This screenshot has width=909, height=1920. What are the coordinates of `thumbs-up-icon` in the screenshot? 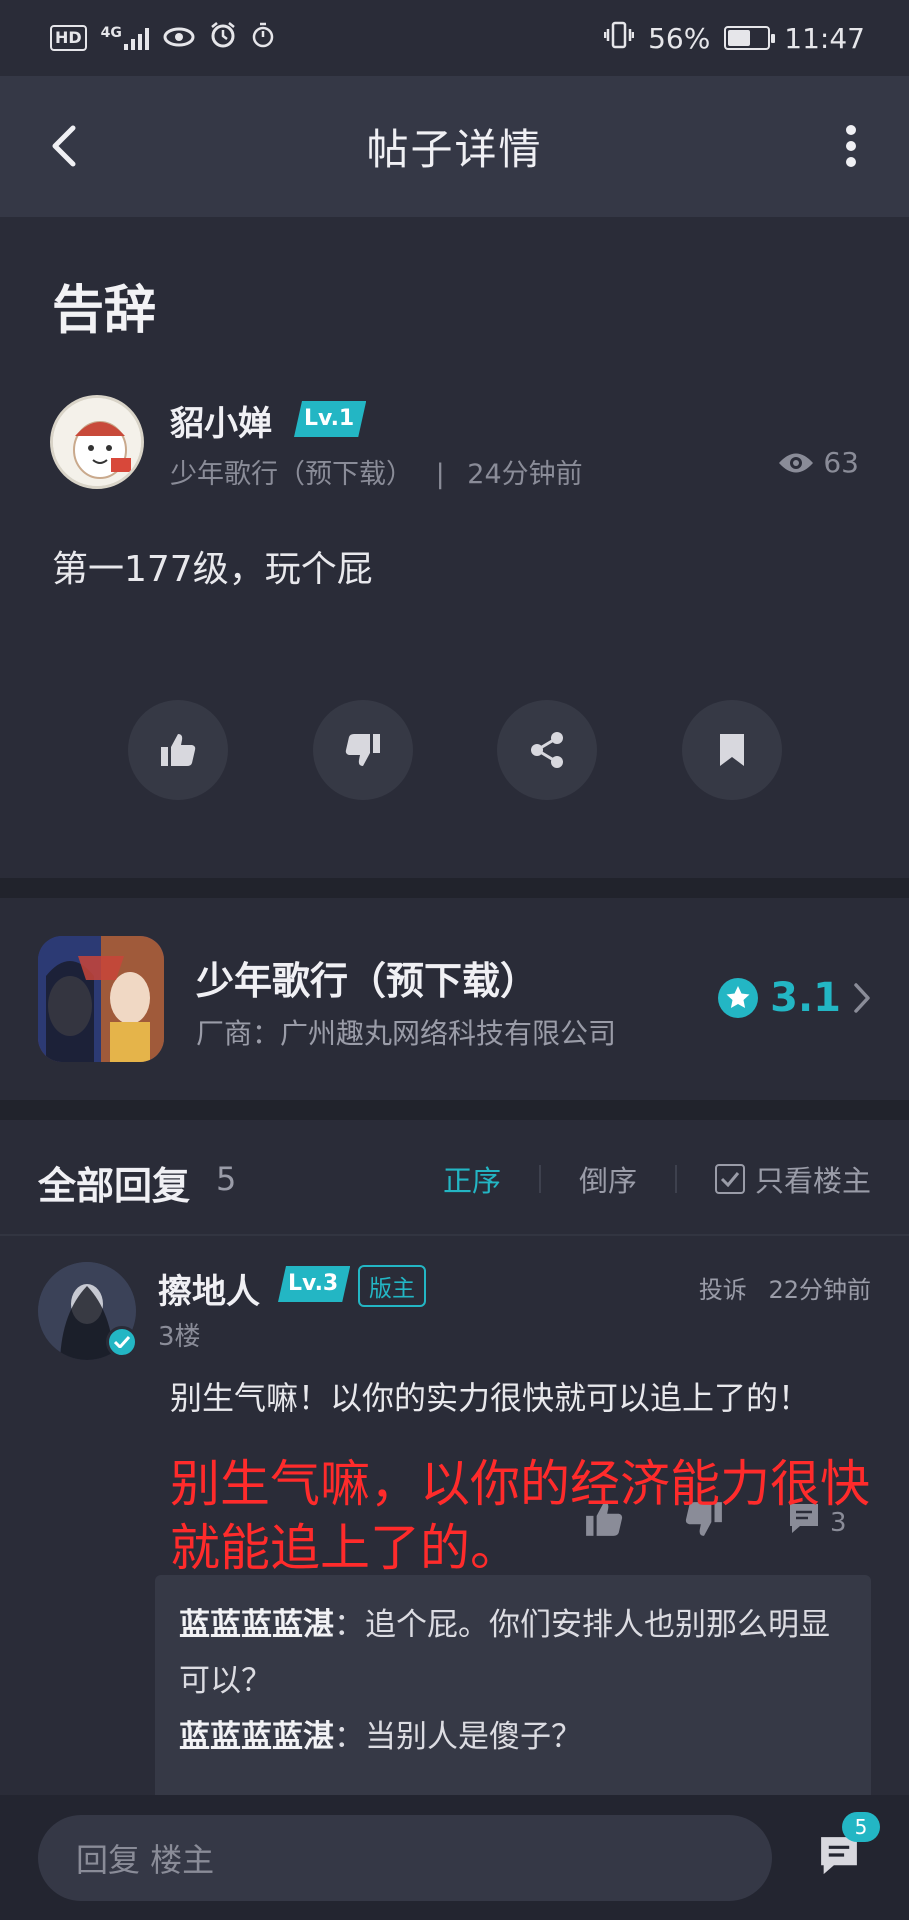 It's located at (178, 750).